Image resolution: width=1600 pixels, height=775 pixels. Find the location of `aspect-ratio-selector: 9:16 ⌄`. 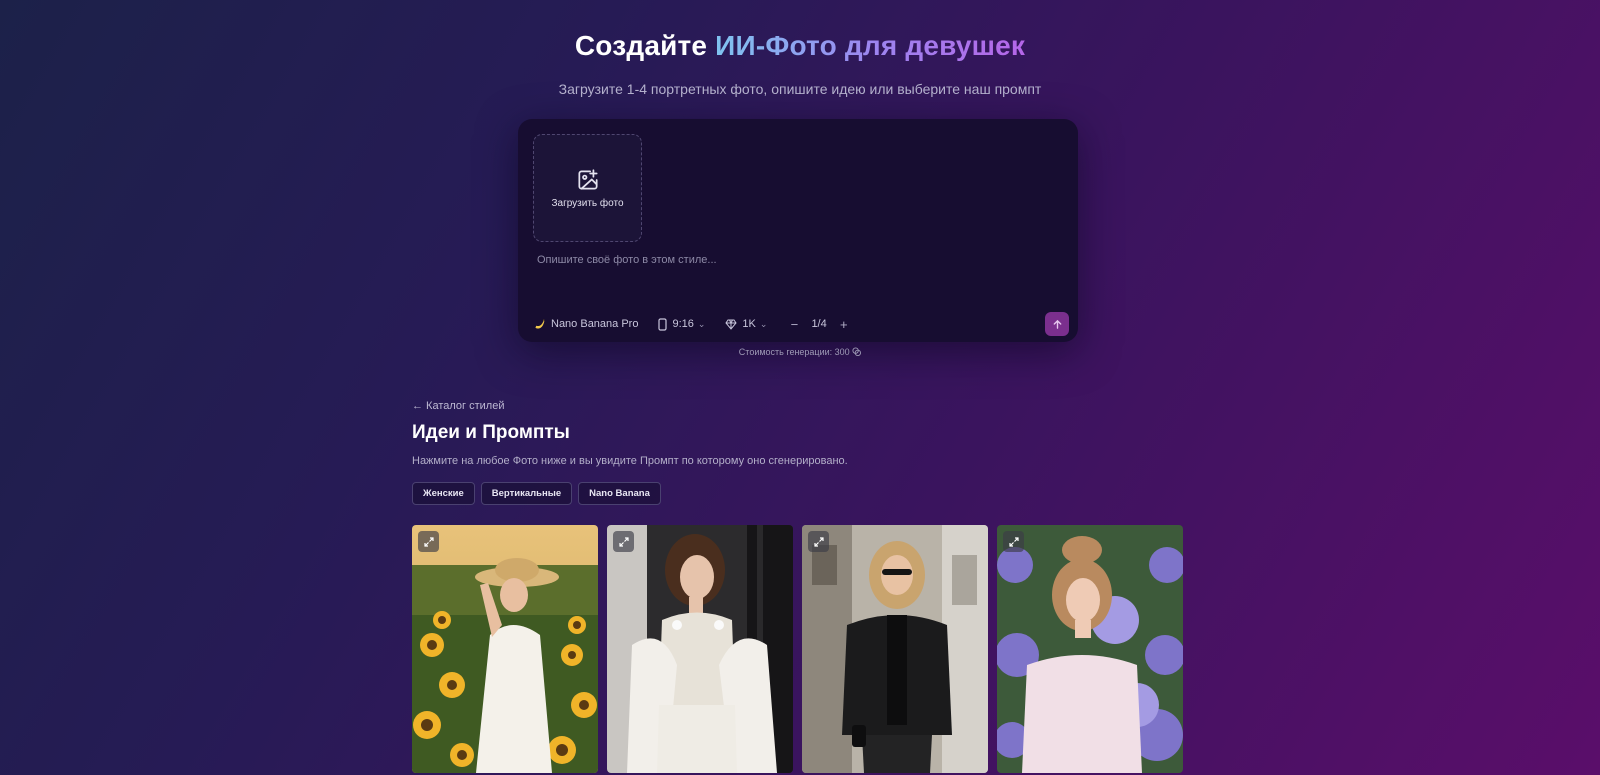

aspect-ratio-selector: 9:16 ⌄ is located at coordinates (682, 324).